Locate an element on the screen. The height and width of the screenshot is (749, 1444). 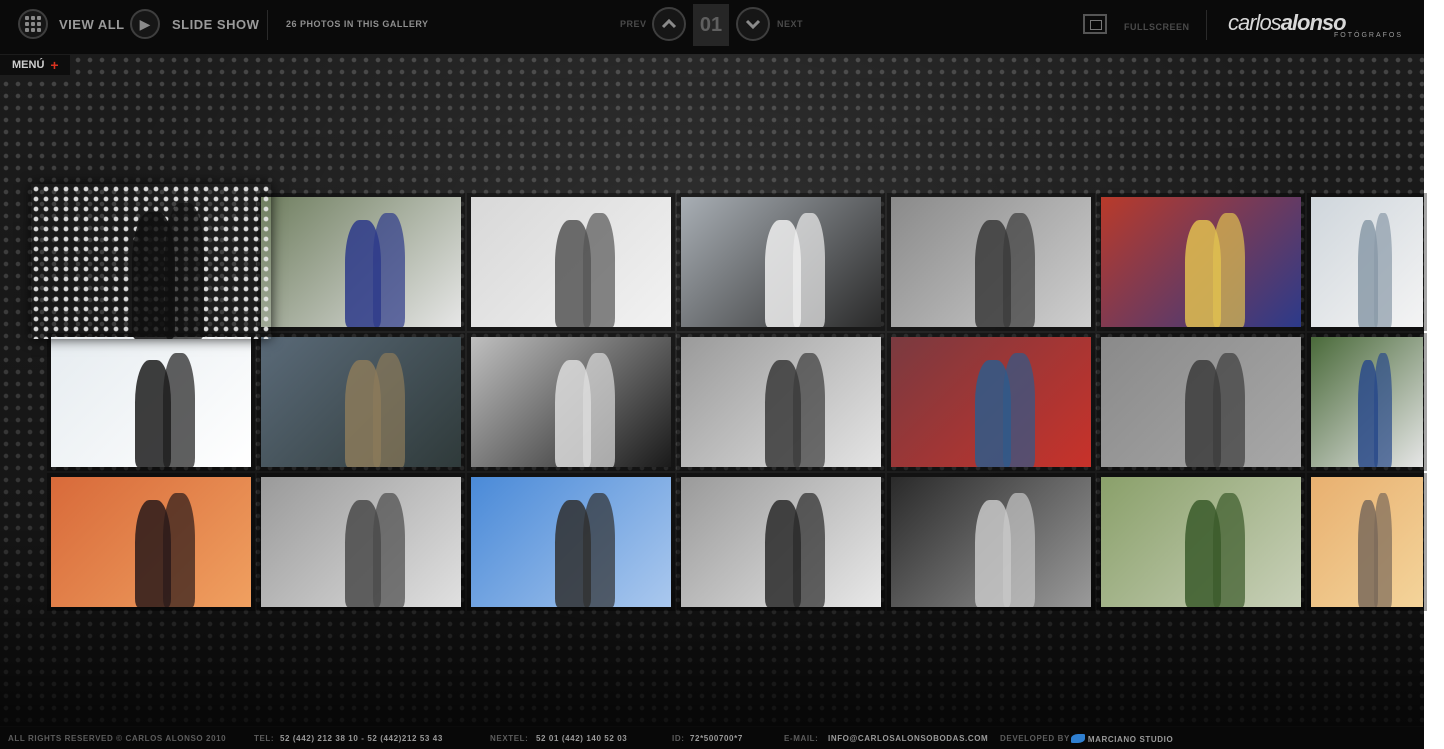
photo-counter: 01 is located at coordinates (711, 25).